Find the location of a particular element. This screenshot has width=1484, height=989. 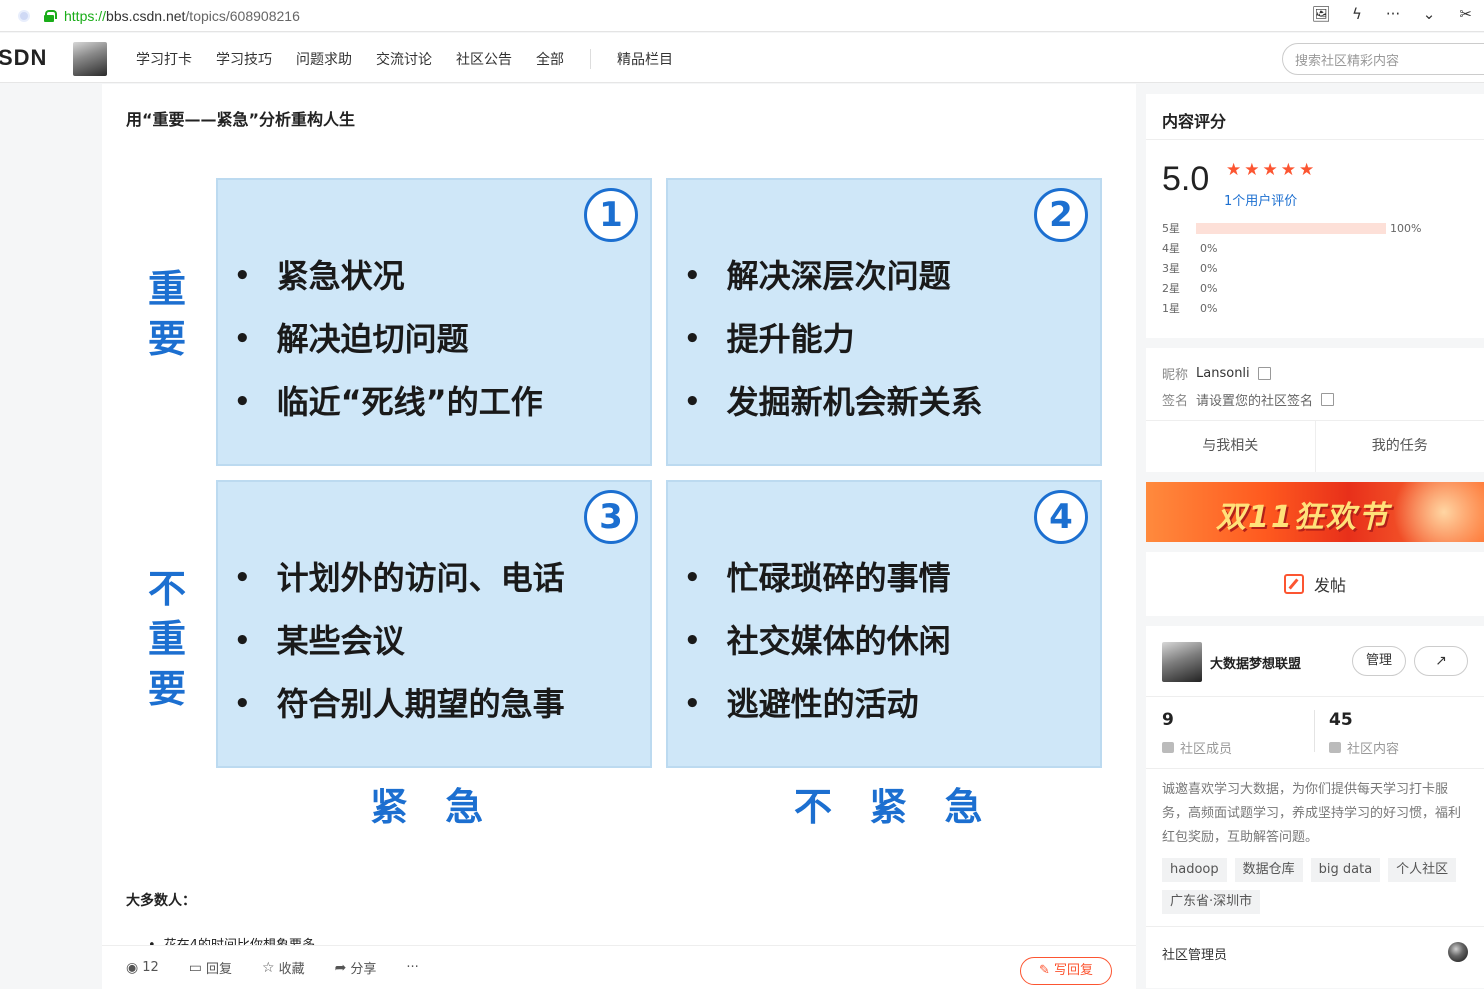

new-post-button: 发帖 is located at coordinates (1315, 584).